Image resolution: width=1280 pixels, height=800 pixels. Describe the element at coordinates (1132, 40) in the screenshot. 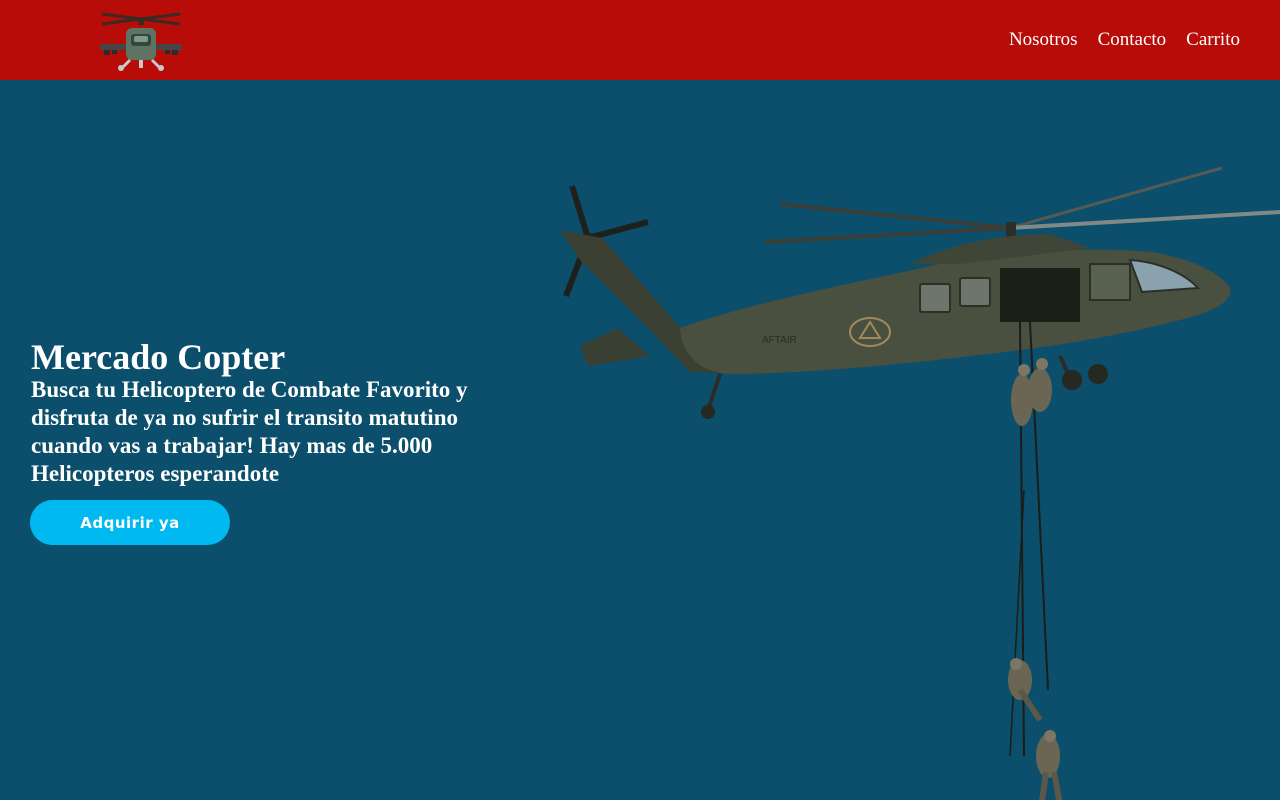

I see `nav-link-contacto: Contacto` at that location.